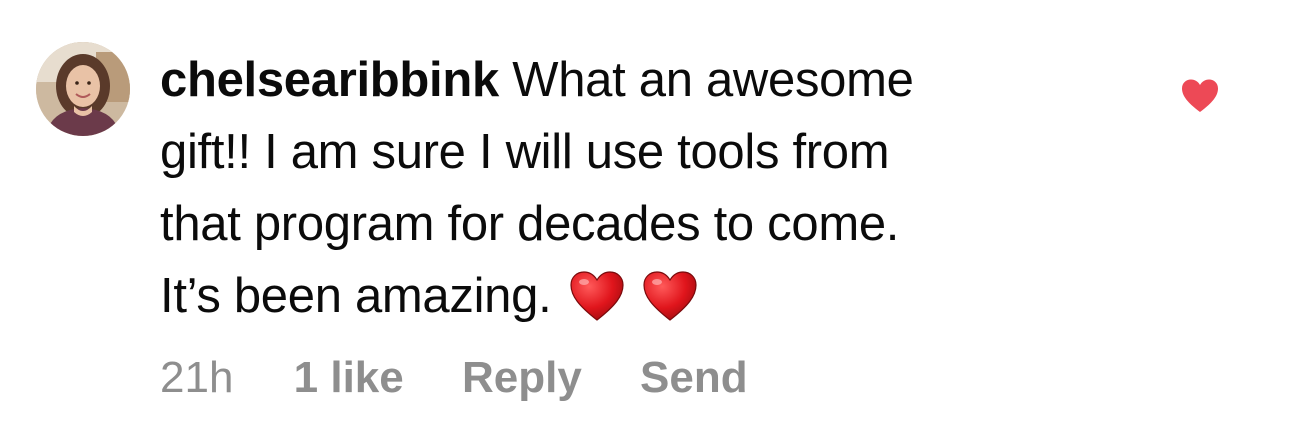 This screenshot has height=434, width=1290. Describe the element at coordinates (525, 152) in the screenshot. I see `comment-line-2: gift!! I am sure I will use tools from` at that location.